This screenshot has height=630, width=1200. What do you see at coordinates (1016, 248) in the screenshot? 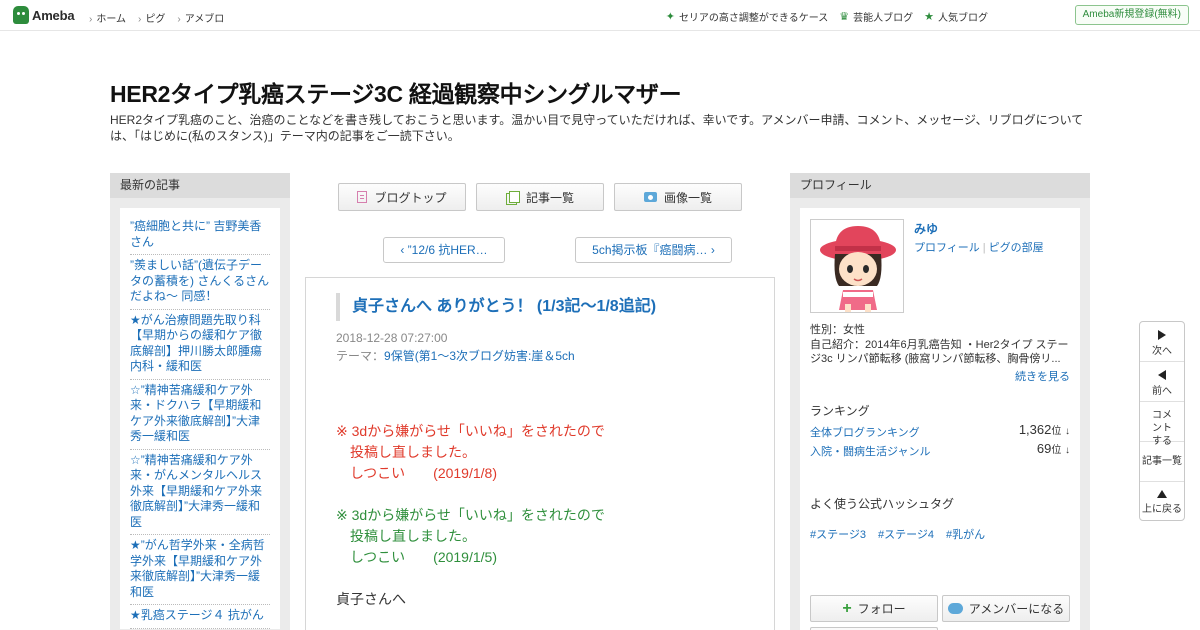
I see `pig-room-link: ピグの部屋` at bounding box center [1016, 248].